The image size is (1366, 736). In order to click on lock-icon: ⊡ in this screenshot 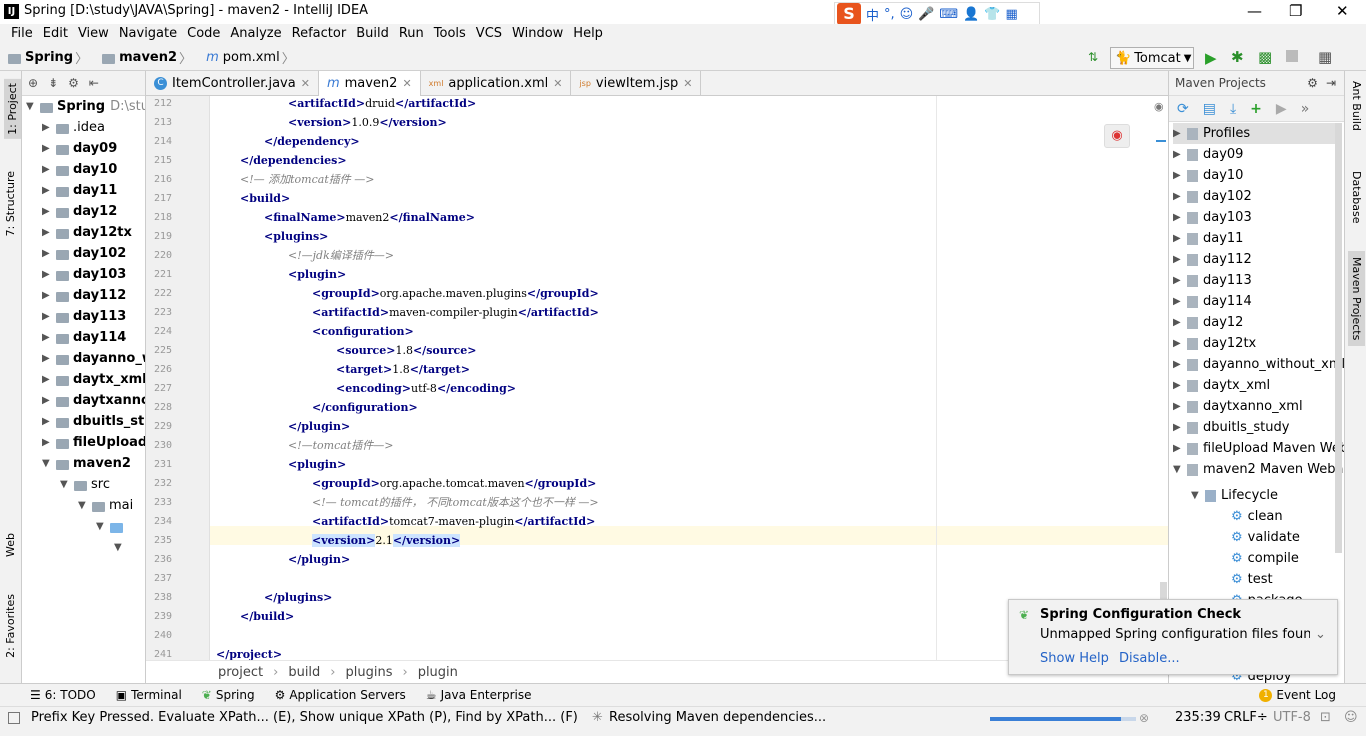, I will do `click(1325, 717)`.